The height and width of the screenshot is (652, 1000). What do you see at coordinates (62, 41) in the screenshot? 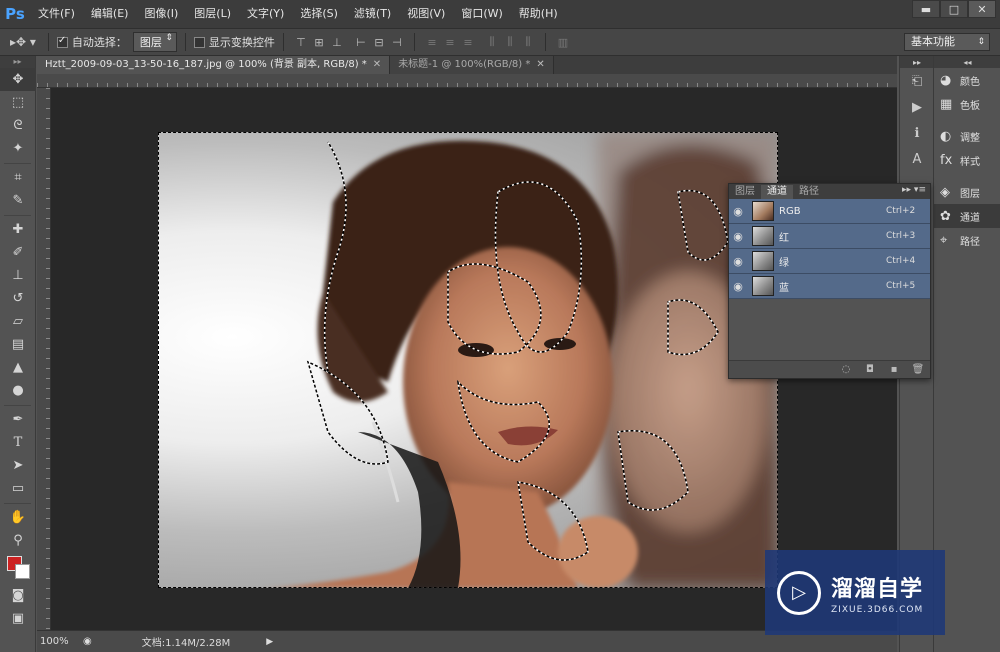
I see `auto-select-checkbox` at bounding box center [62, 41].